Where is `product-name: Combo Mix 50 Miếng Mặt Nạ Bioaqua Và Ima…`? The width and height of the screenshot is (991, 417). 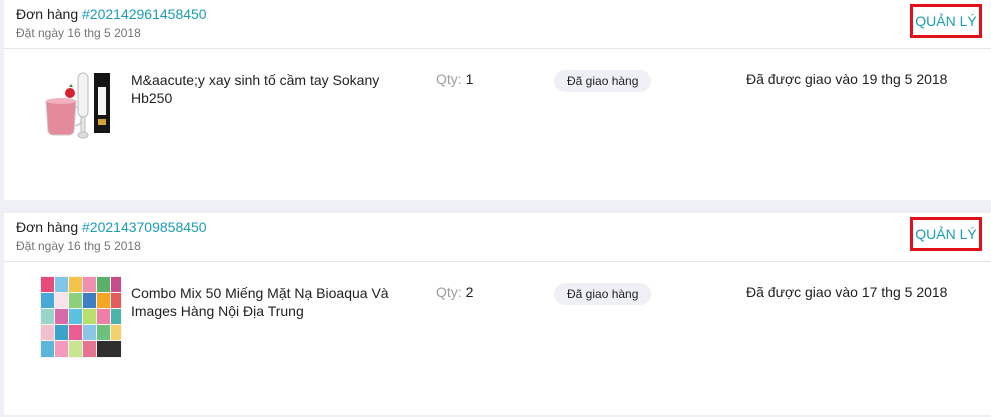
product-name: Combo Mix 50 Miếng Mặt Nạ Bioaqua Và Ima… is located at coordinates (263, 302).